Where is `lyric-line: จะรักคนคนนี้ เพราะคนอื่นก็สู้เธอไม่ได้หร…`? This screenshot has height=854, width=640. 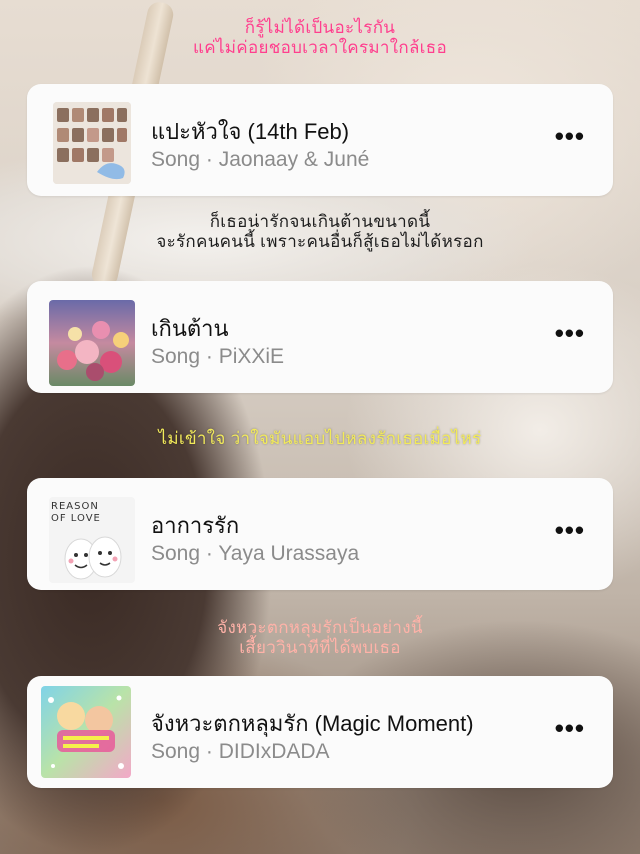 lyric-line: จะรักคนคนนี้ เพราะคนอื่นก็สู้เธอไม่ได้หร… is located at coordinates (320, 241).